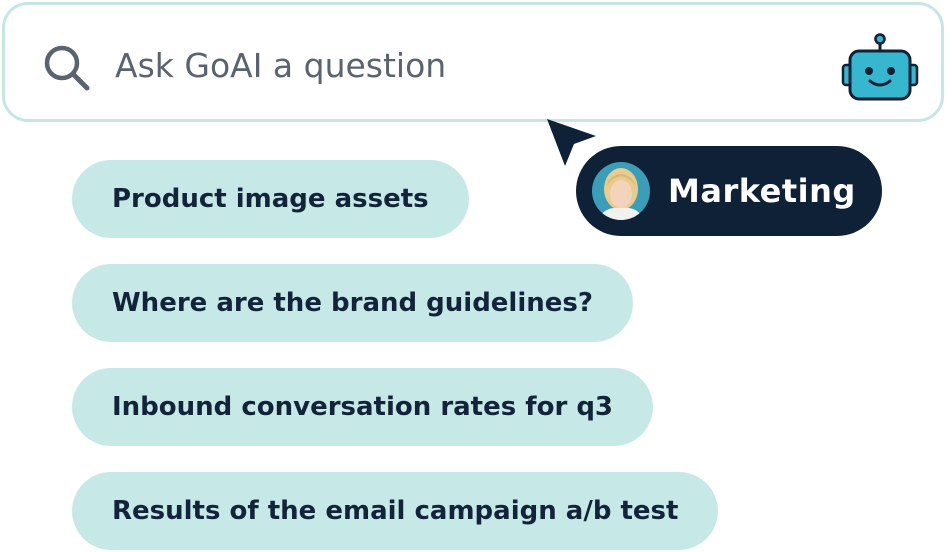  I want to click on search-icon, so click(67, 68).